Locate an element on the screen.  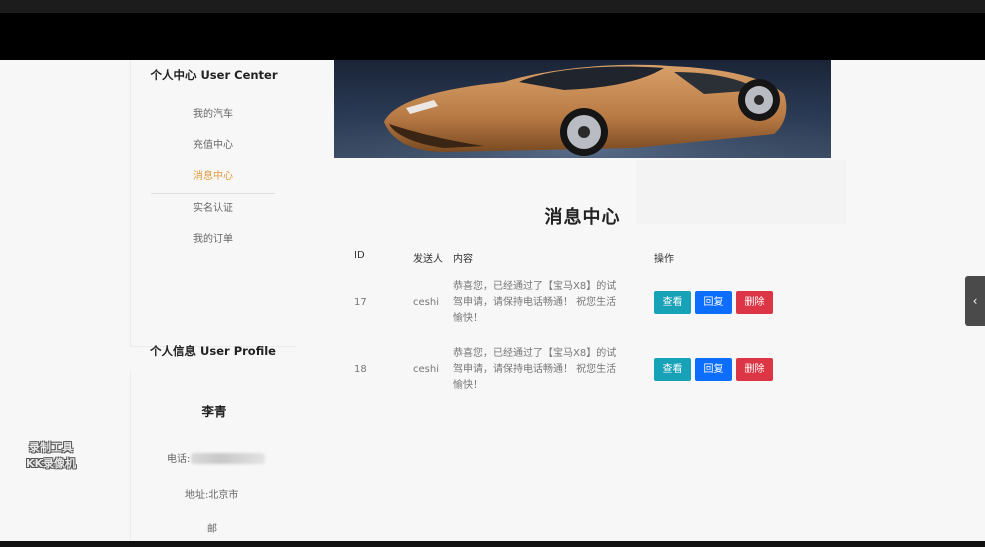
user-center-menu: 我的汽车 充值中心 消息中心 实名认证 我的订单 is located at coordinates (213, 178).